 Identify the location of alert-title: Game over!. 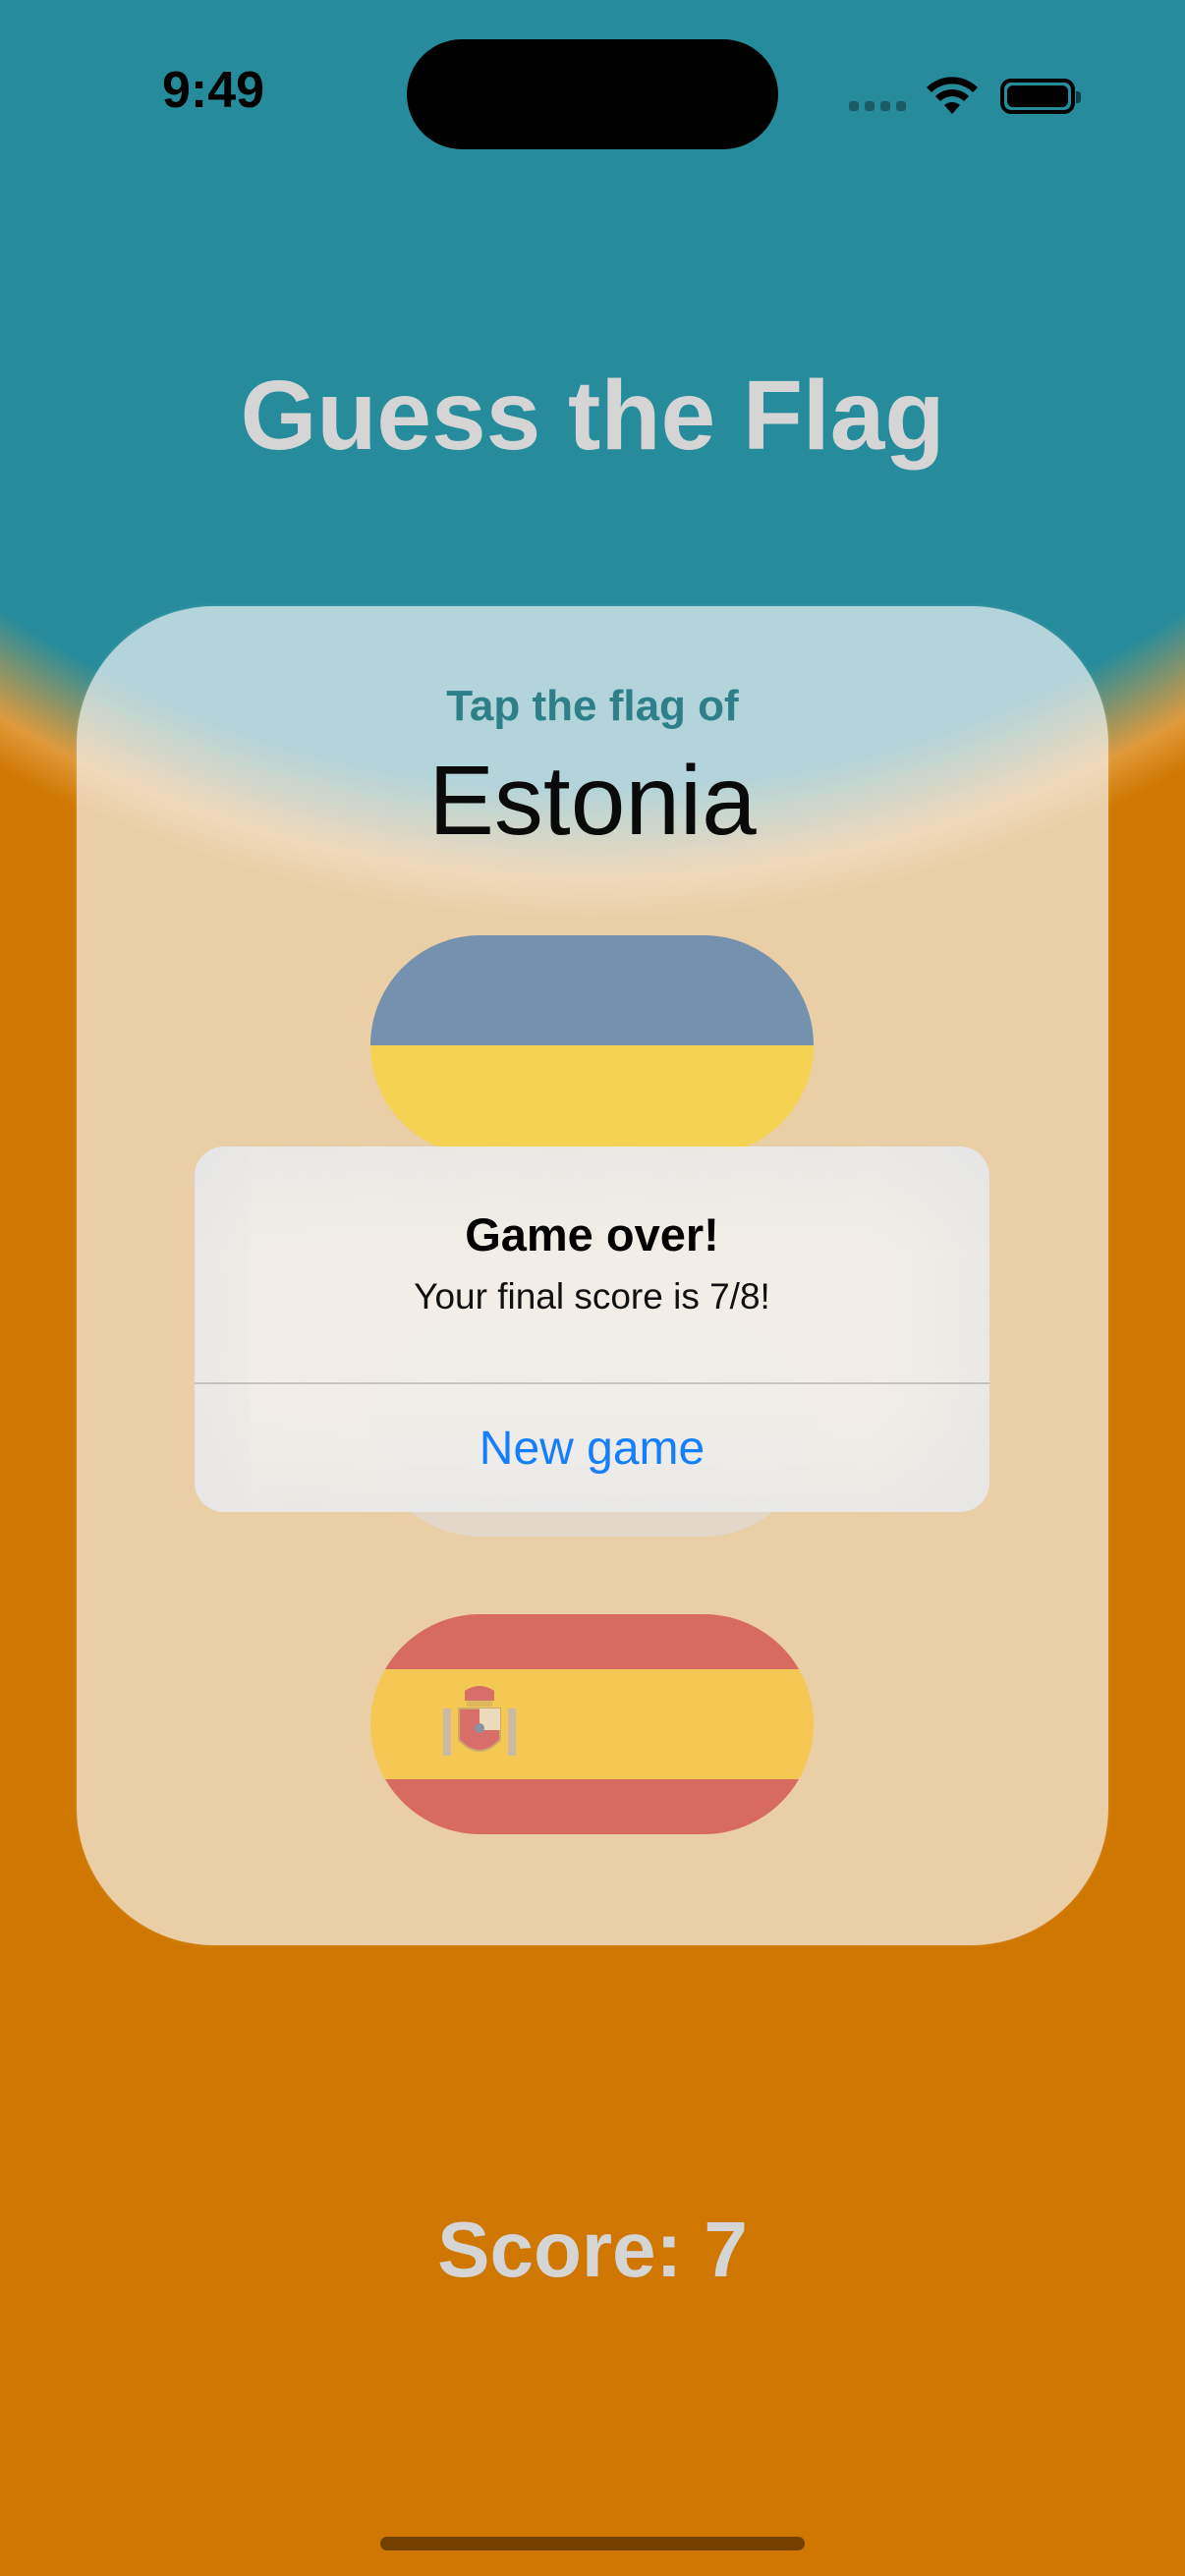
(592, 1234).